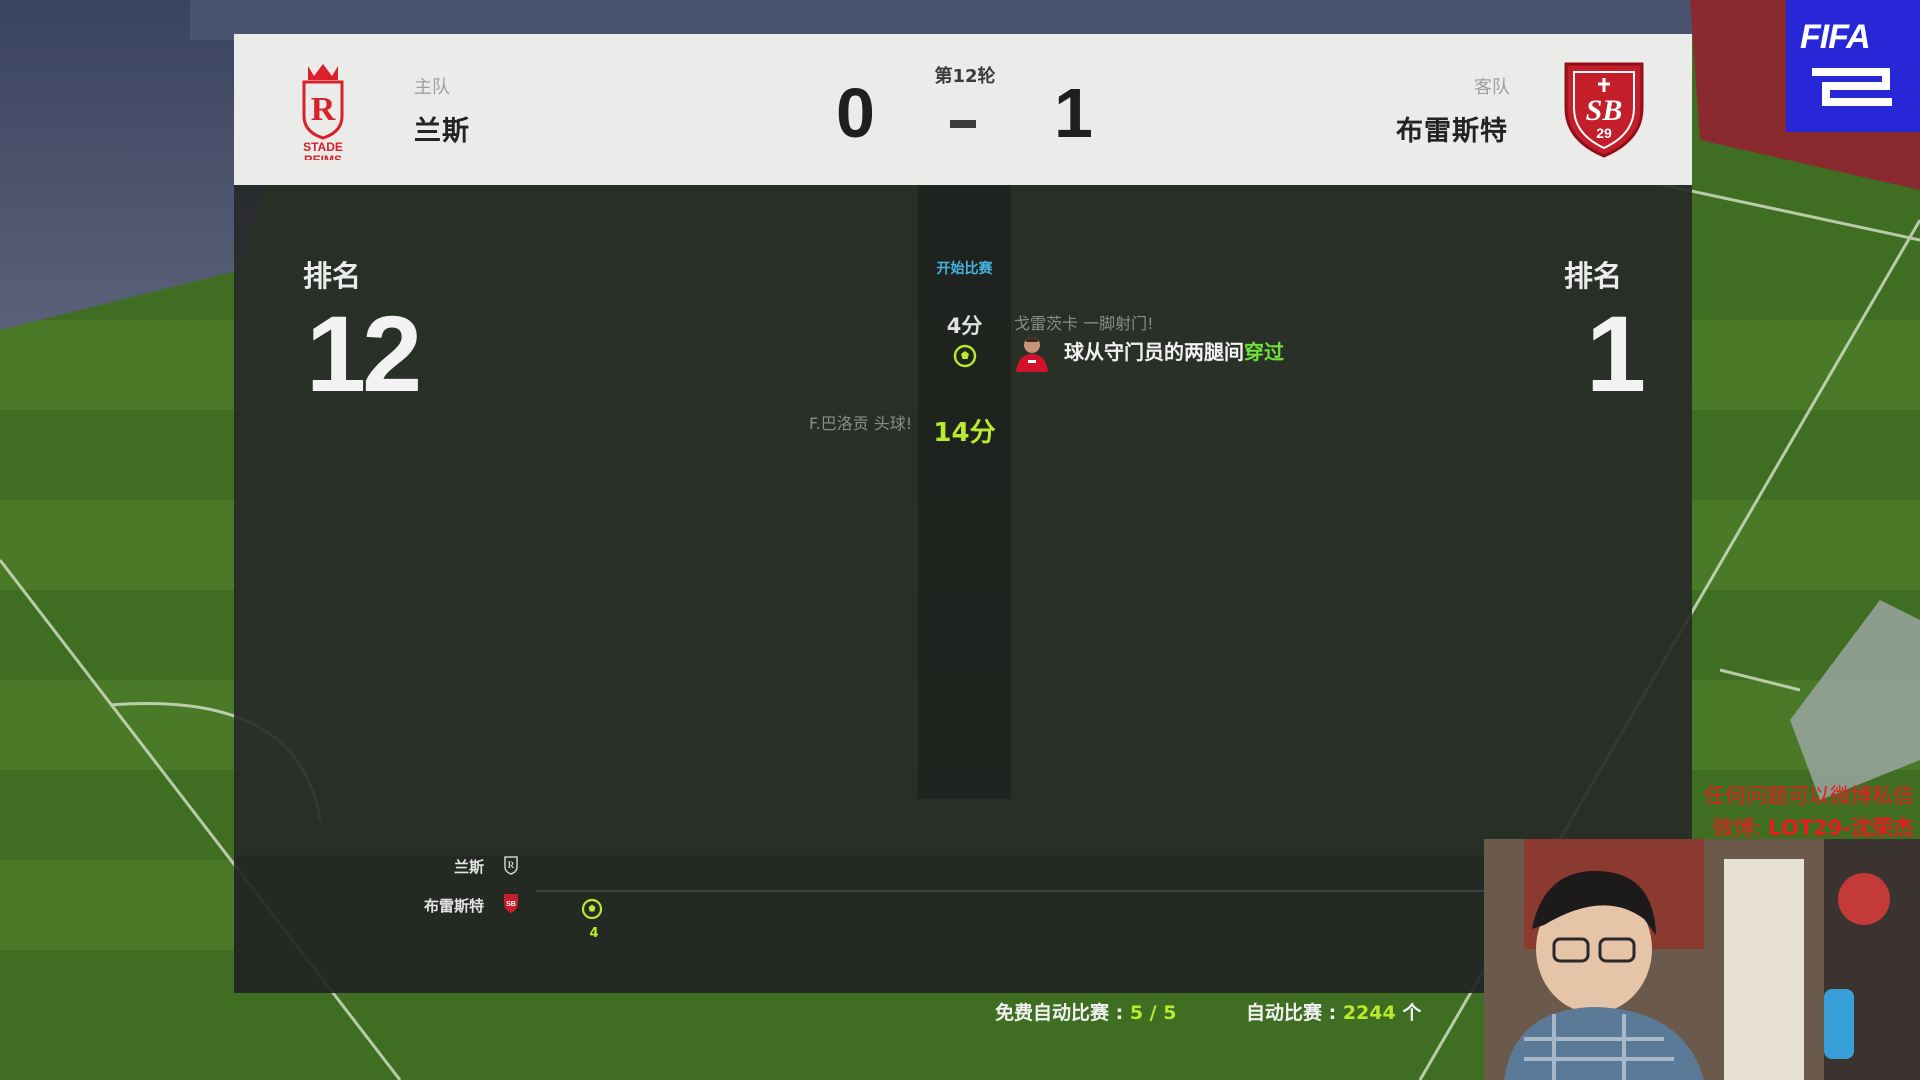 Image resolution: width=1920 pixels, height=1080 pixels. Describe the element at coordinates (1841, 828) in the screenshot. I see `stream-notice-handle: LOT29-沈荣杰` at that location.